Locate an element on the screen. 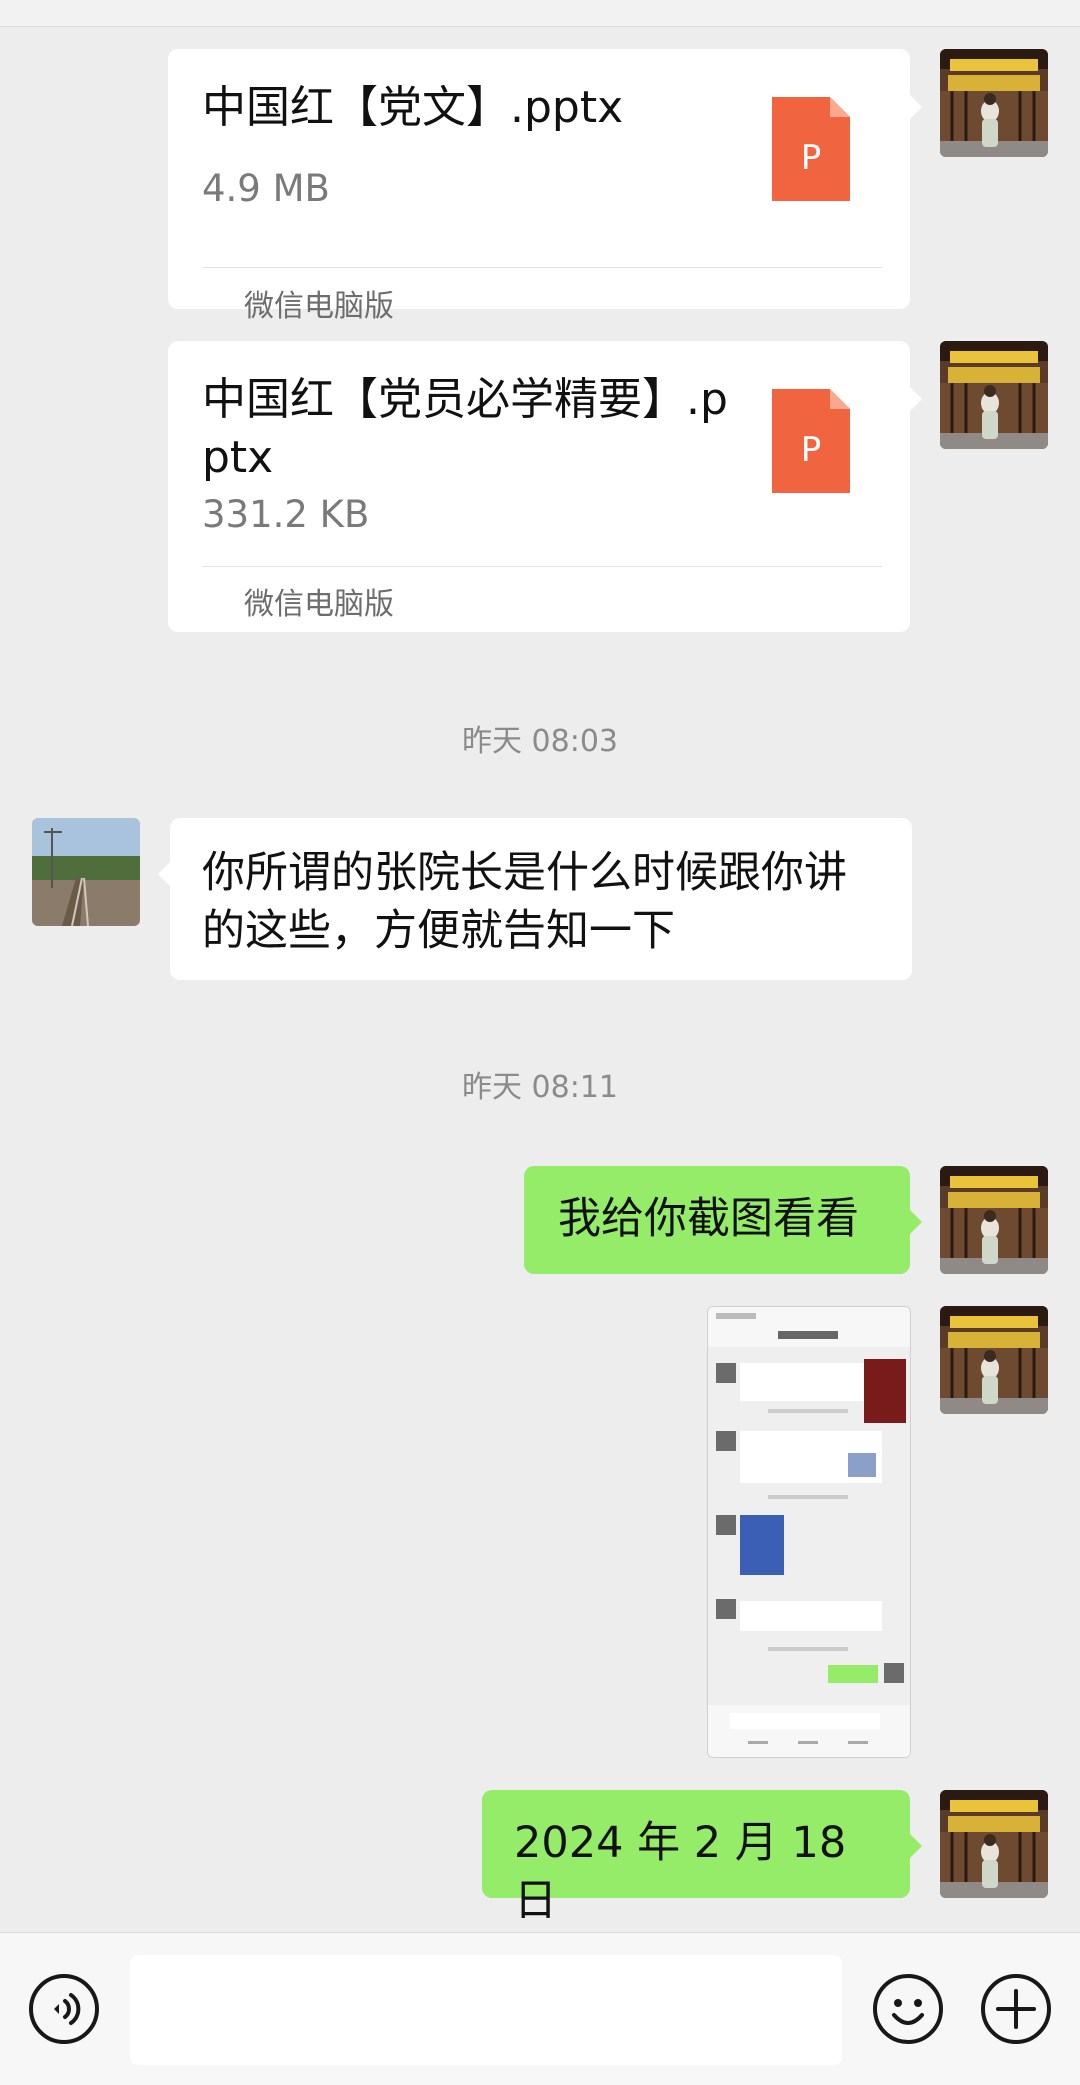 The image size is (1080, 2085). message-input is located at coordinates (486, 2010).